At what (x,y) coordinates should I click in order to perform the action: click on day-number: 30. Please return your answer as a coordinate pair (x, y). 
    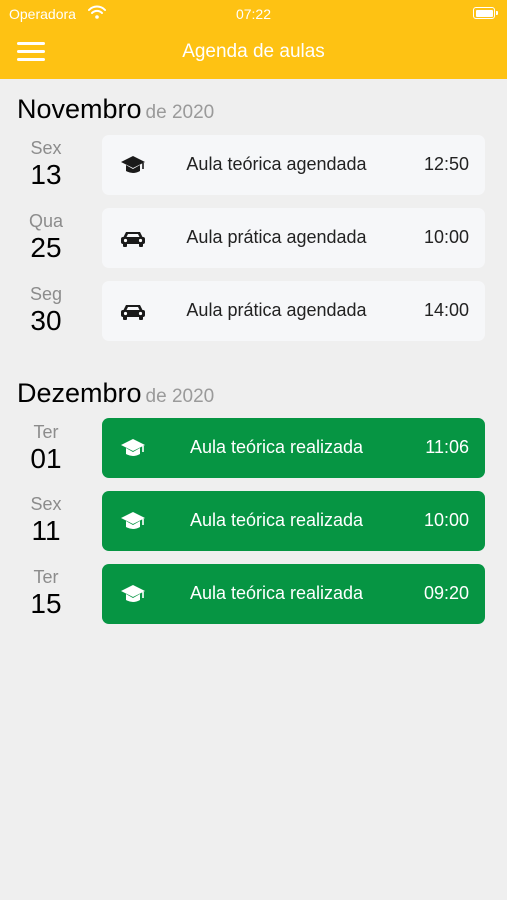
    Looking at the image, I should click on (46, 320).